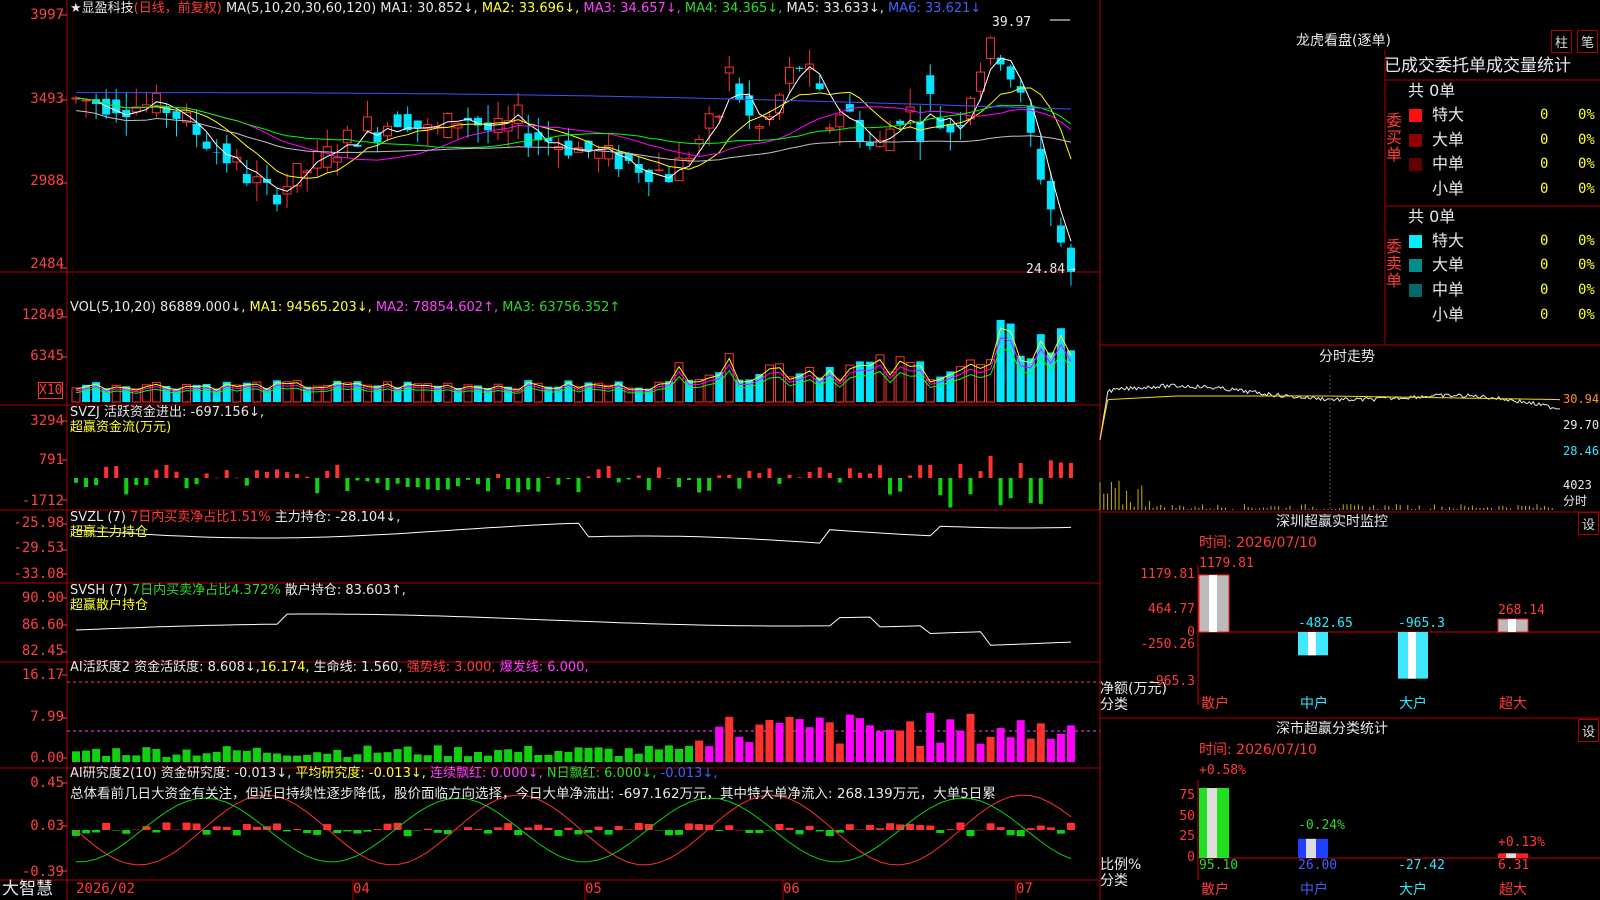 The height and width of the screenshot is (900, 1600). I want to click on ma-title: MA(5,10,20,30,60,120), so click(301, 8).